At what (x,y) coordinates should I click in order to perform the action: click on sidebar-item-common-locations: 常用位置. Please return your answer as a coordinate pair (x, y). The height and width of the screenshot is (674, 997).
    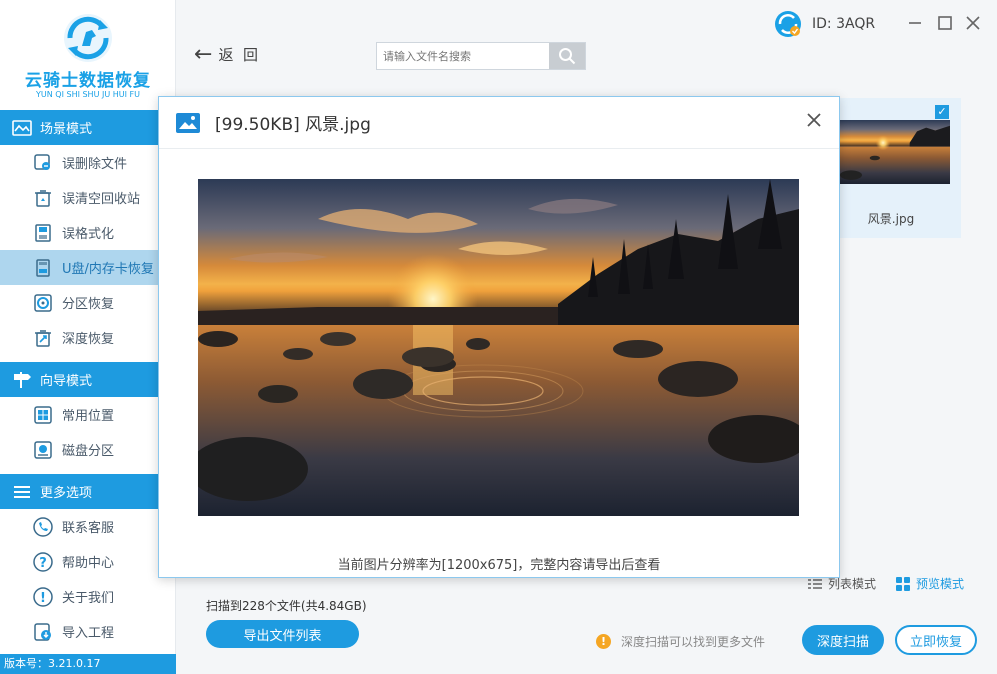
    Looking at the image, I should click on (88, 414).